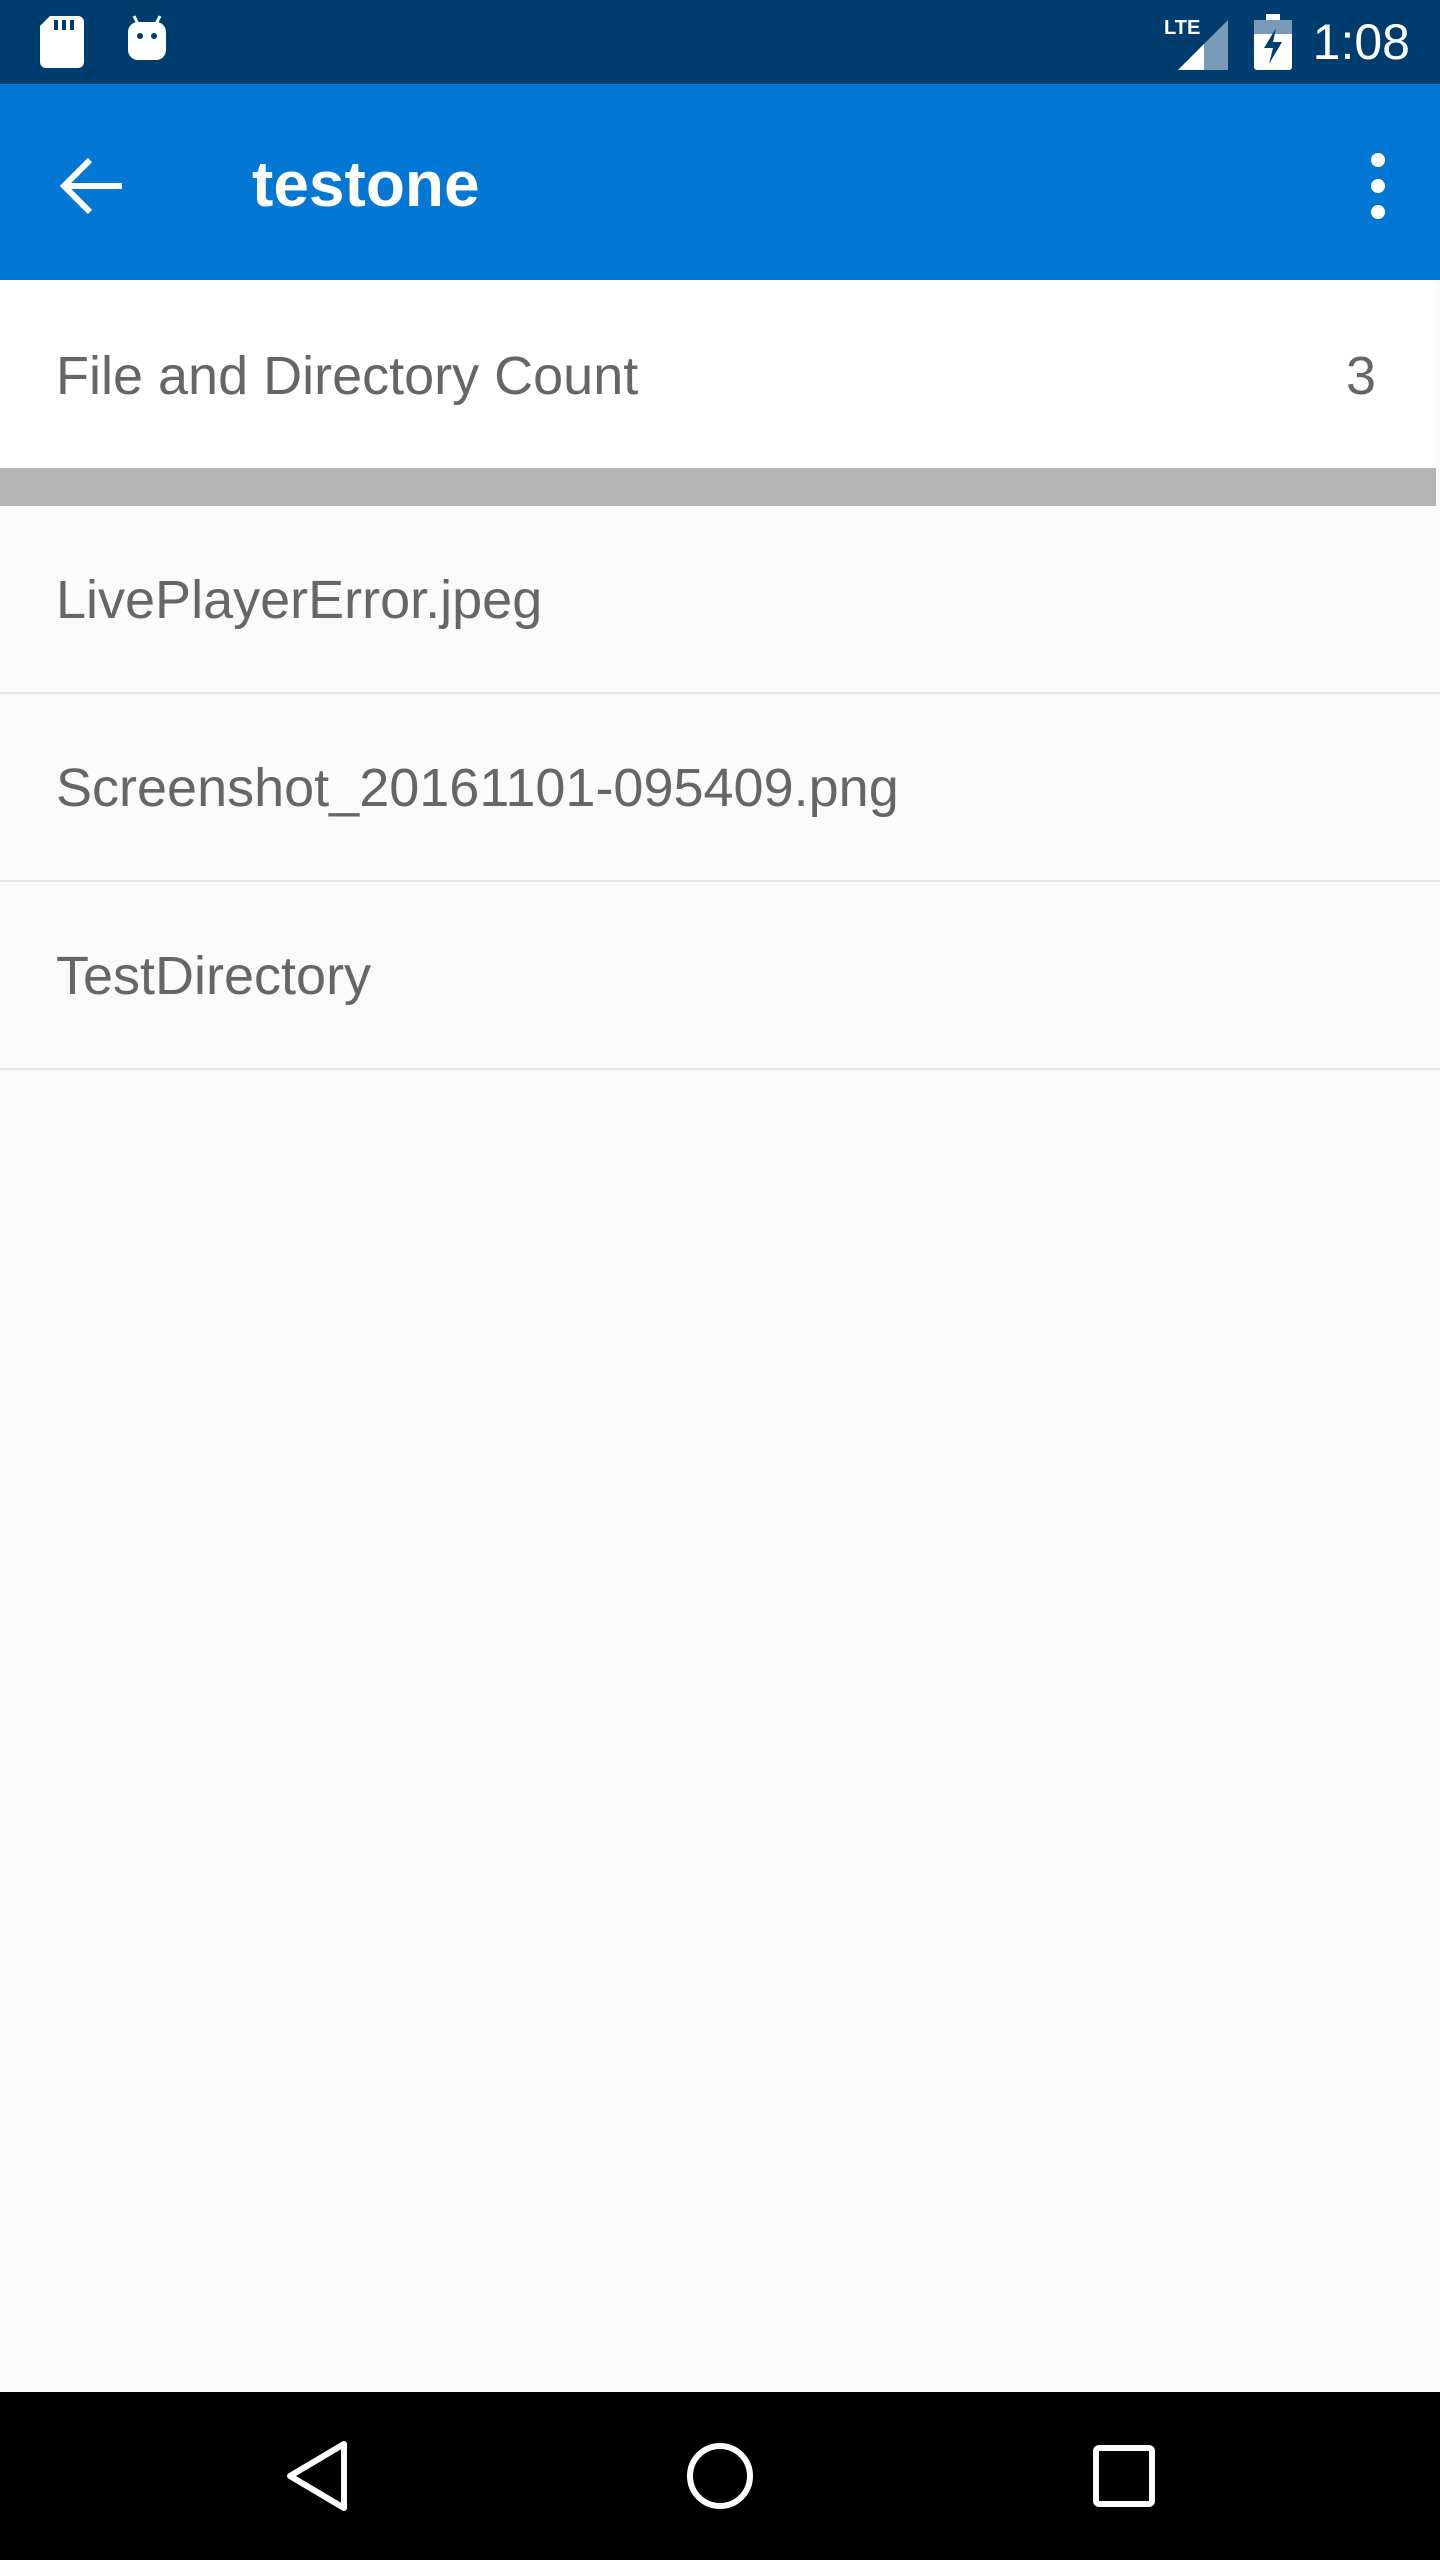  I want to click on status-bar: LTE 1:08, so click(720, 42).